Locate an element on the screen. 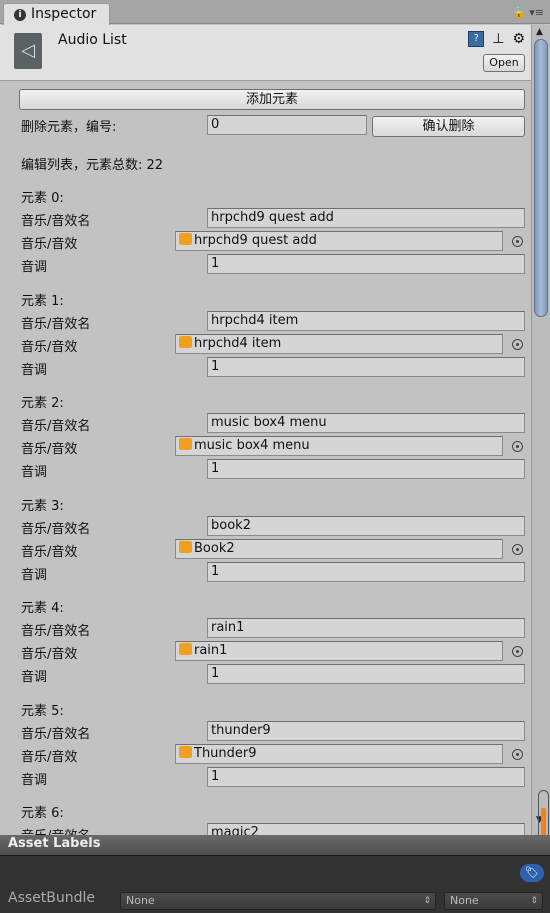 Image resolution: width=550 pixels, height=913 pixels. audio-clip-field: rain1 is located at coordinates (339, 651).